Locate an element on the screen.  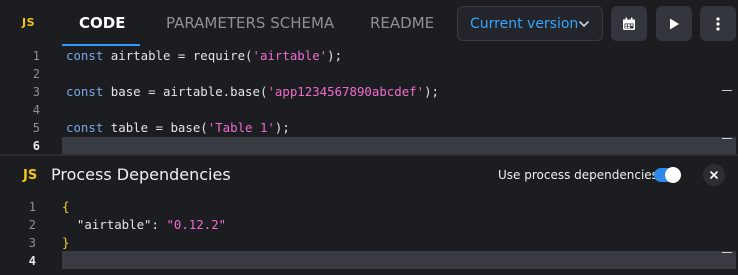
schedule-button is located at coordinates (629, 23).